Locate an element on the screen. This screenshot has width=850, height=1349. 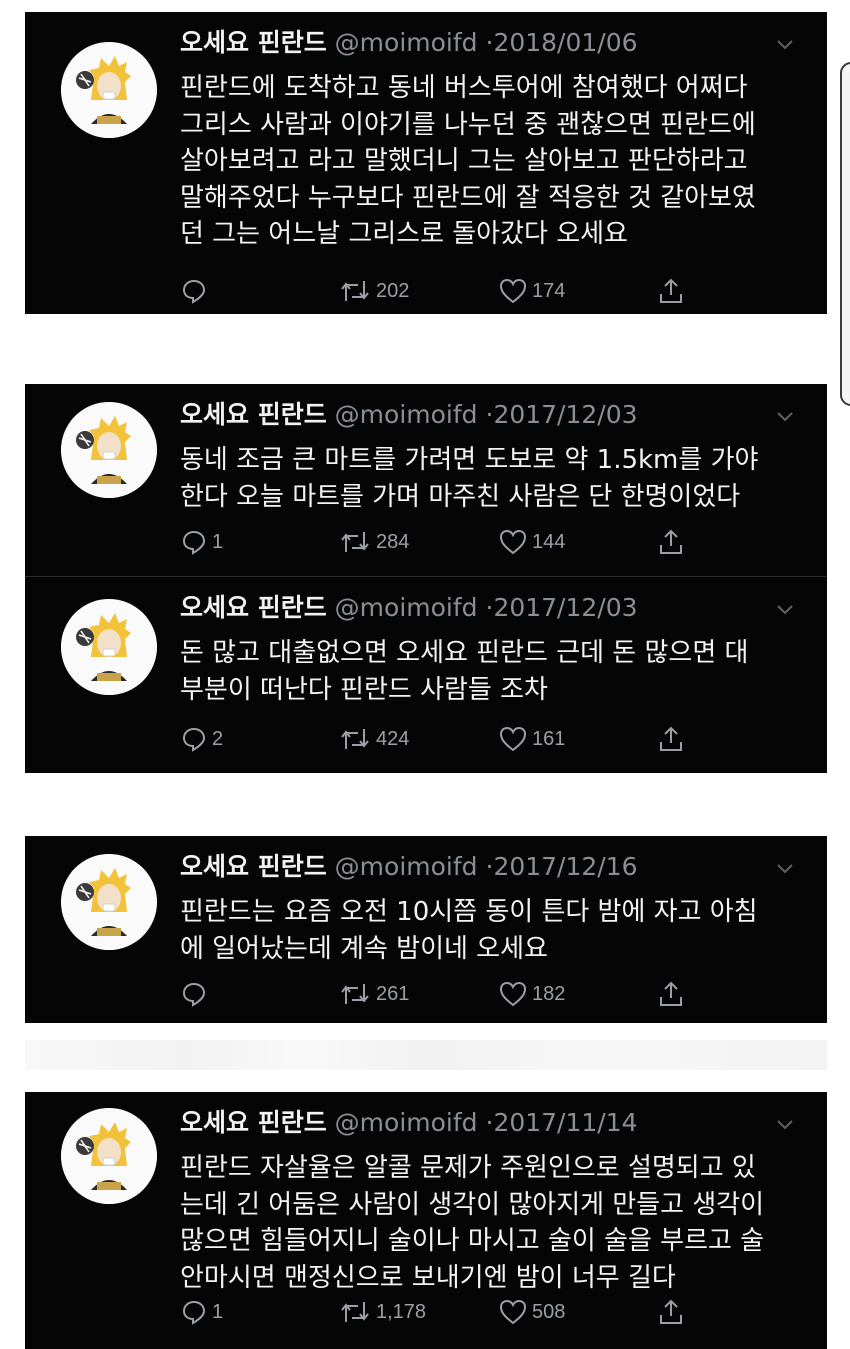
retweet-button: 424 is located at coordinates (373, 739).